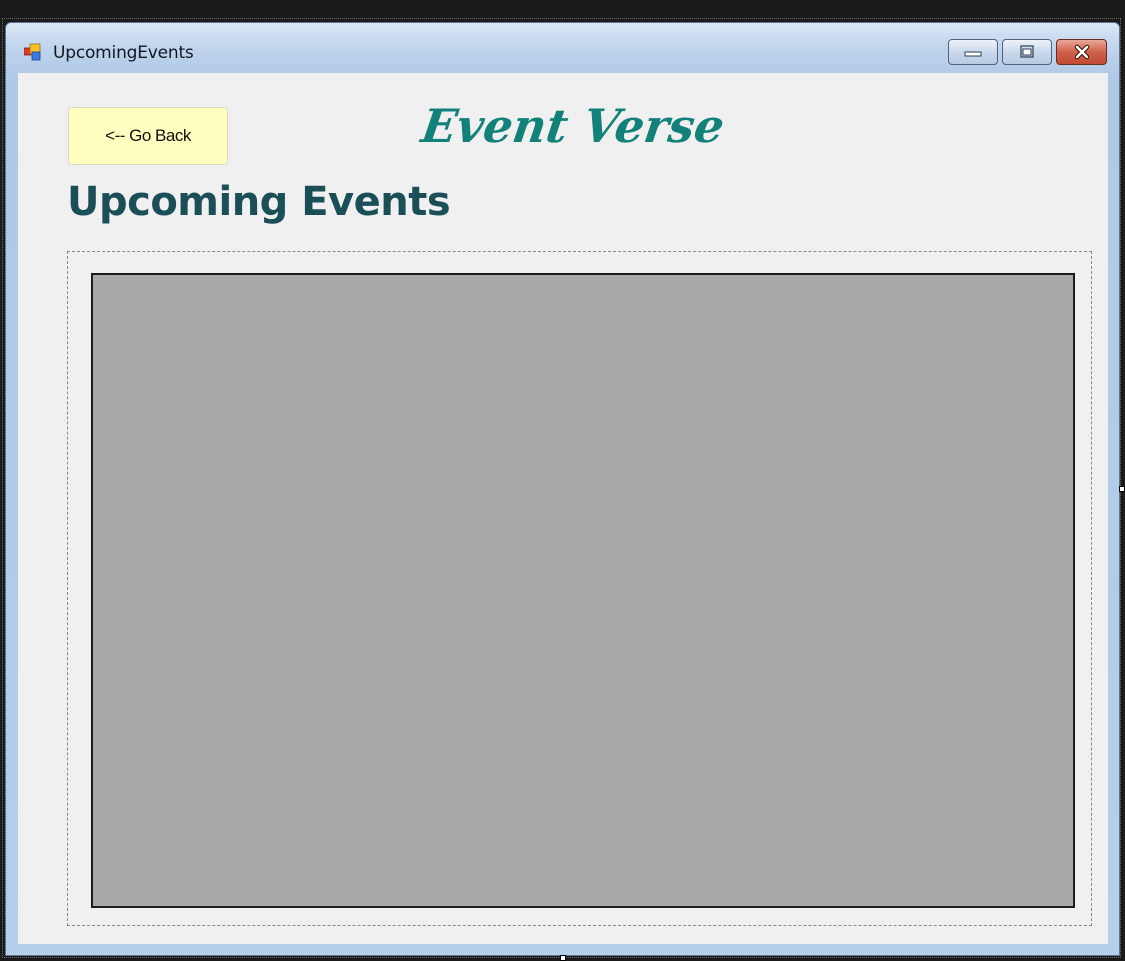 This screenshot has width=1125, height=961. Describe the element at coordinates (562, 47) in the screenshot. I see `title-bar: UpcomingEvents` at that location.